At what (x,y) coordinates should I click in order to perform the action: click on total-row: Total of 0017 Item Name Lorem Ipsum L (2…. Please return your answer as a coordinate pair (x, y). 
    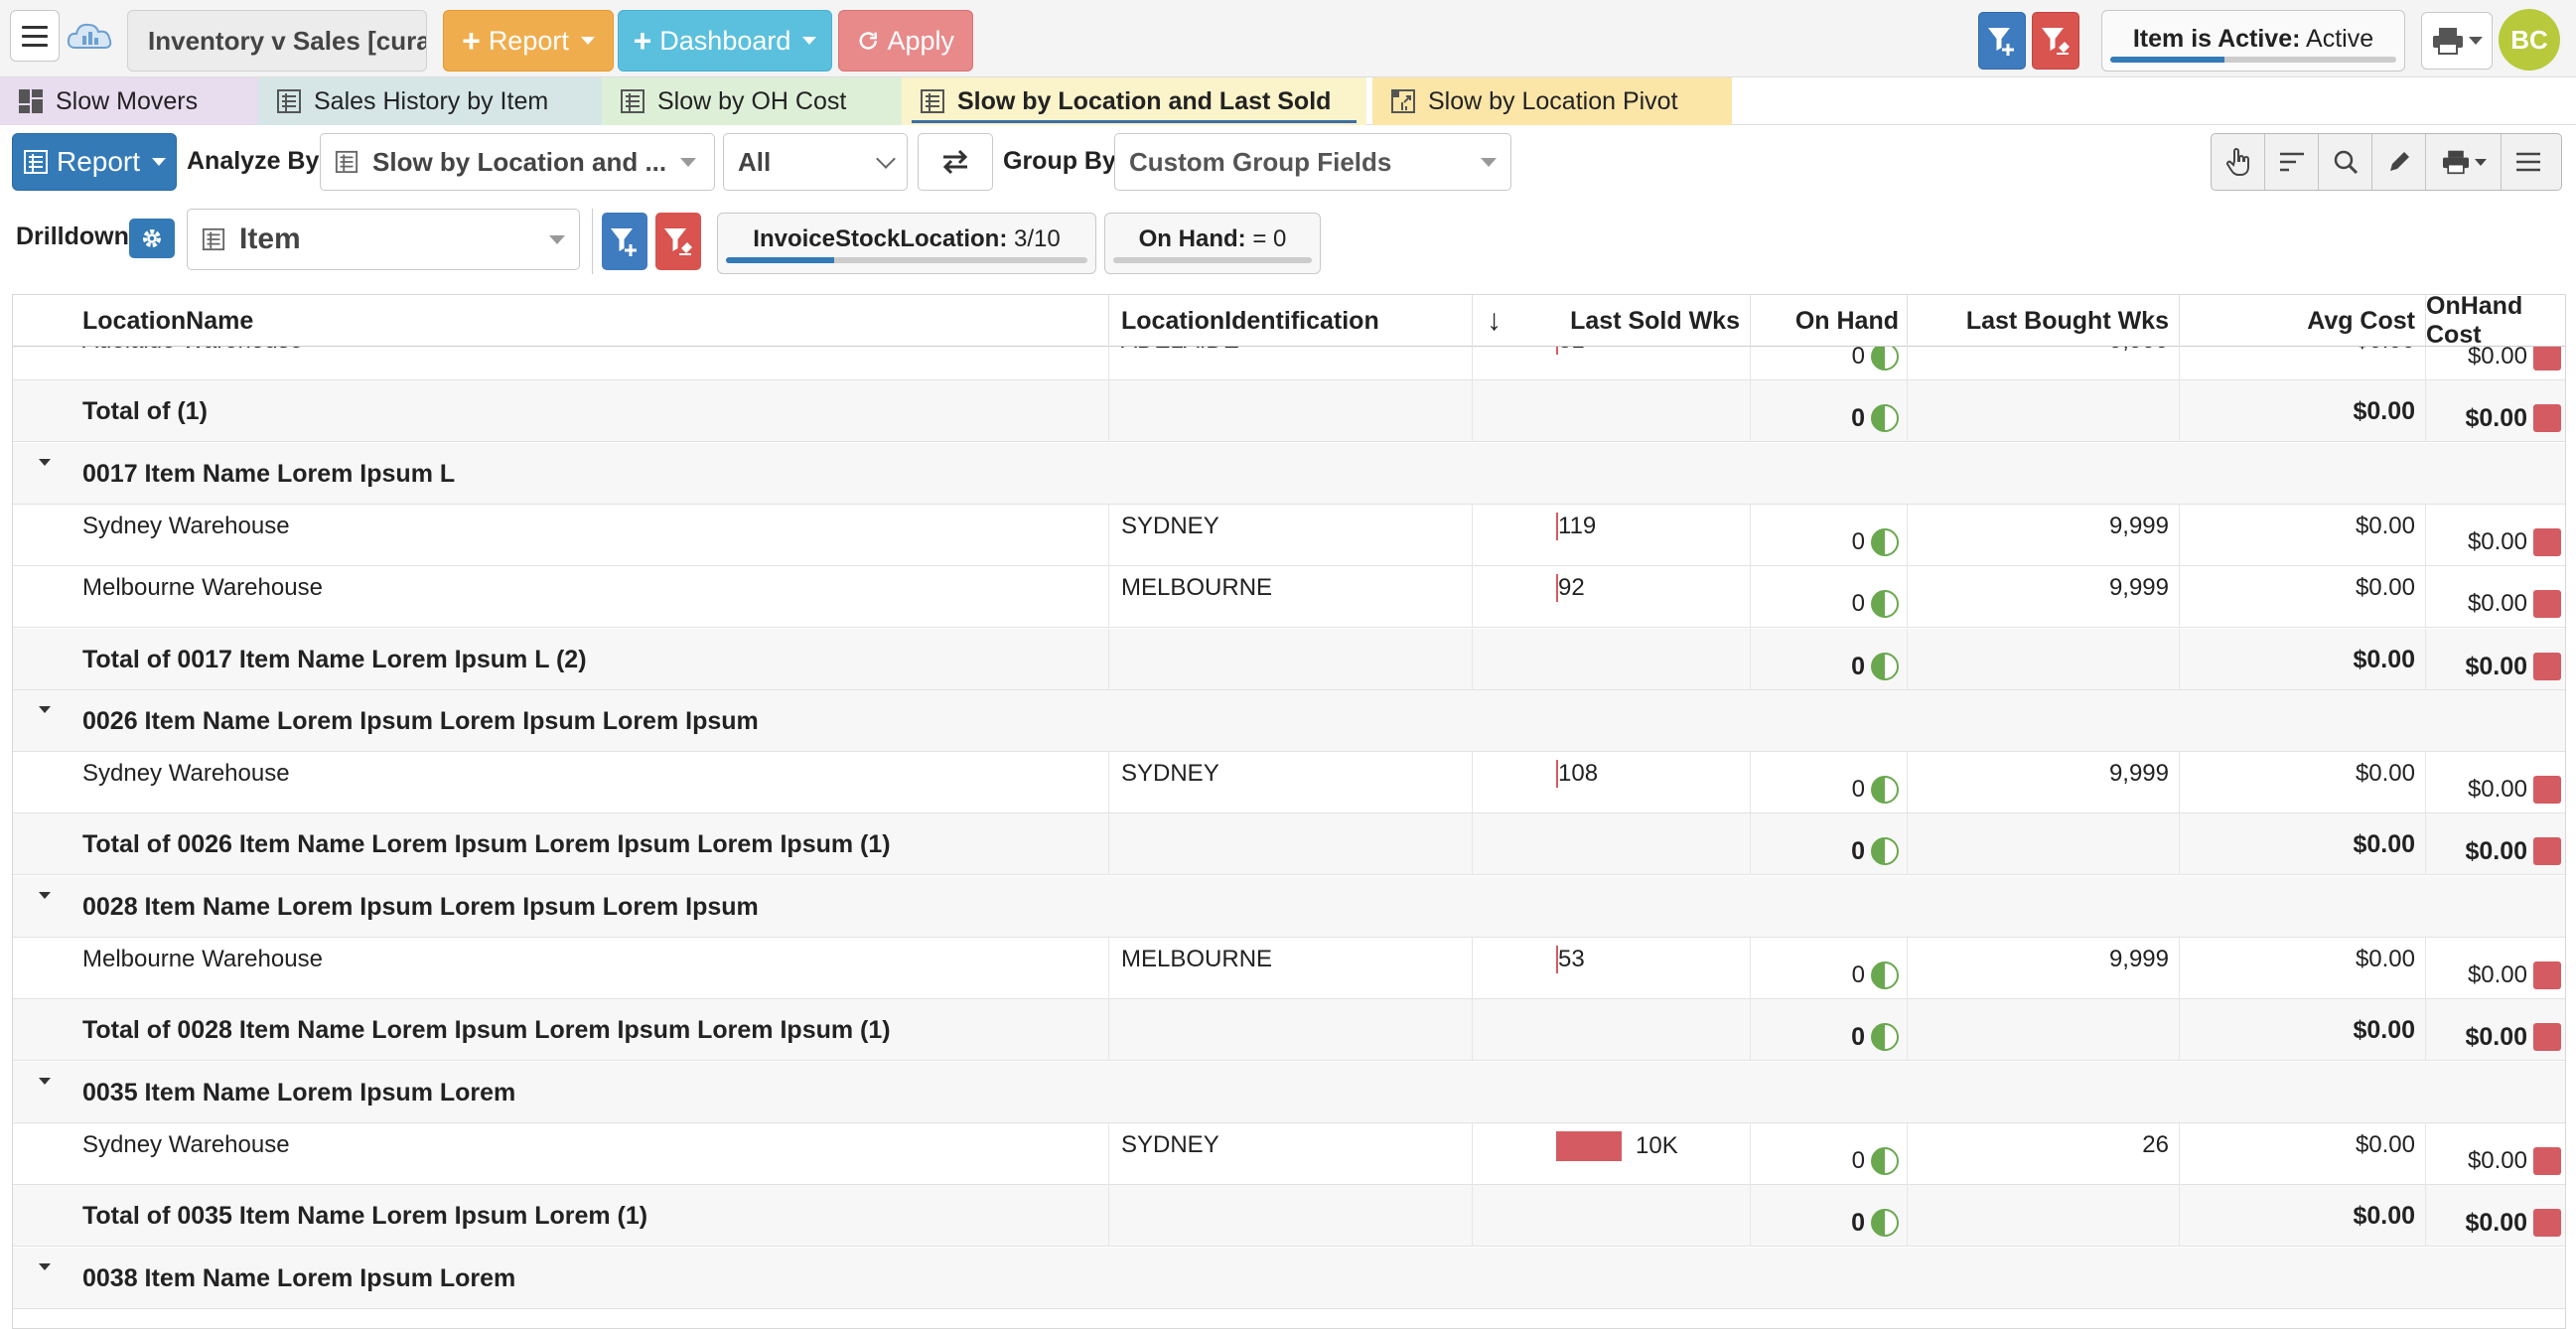
    Looking at the image, I should click on (1289, 659).